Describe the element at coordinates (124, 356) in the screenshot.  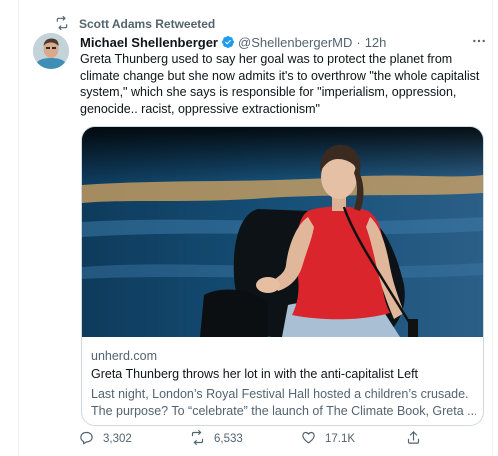
I see `card-domain: unherd.com` at that location.